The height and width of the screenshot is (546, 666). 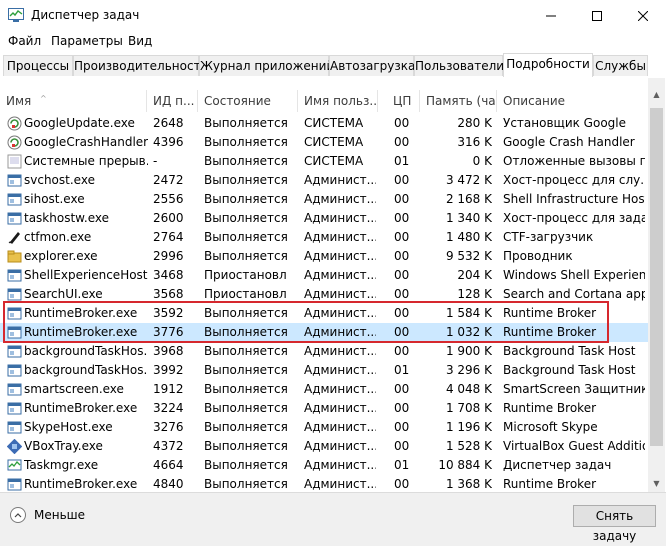 I want to click on column-state: Состояние, so click(x=248, y=101).